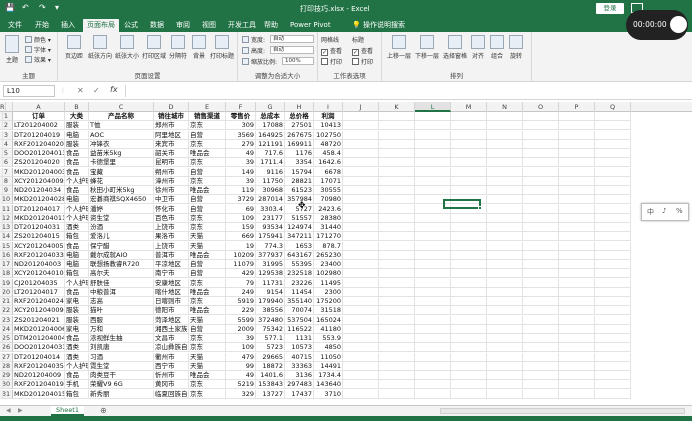 This screenshot has height=421, width=692. What do you see at coordinates (328, 357) in the screenshot?
I see `cell: 11050` at bounding box center [328, 357].